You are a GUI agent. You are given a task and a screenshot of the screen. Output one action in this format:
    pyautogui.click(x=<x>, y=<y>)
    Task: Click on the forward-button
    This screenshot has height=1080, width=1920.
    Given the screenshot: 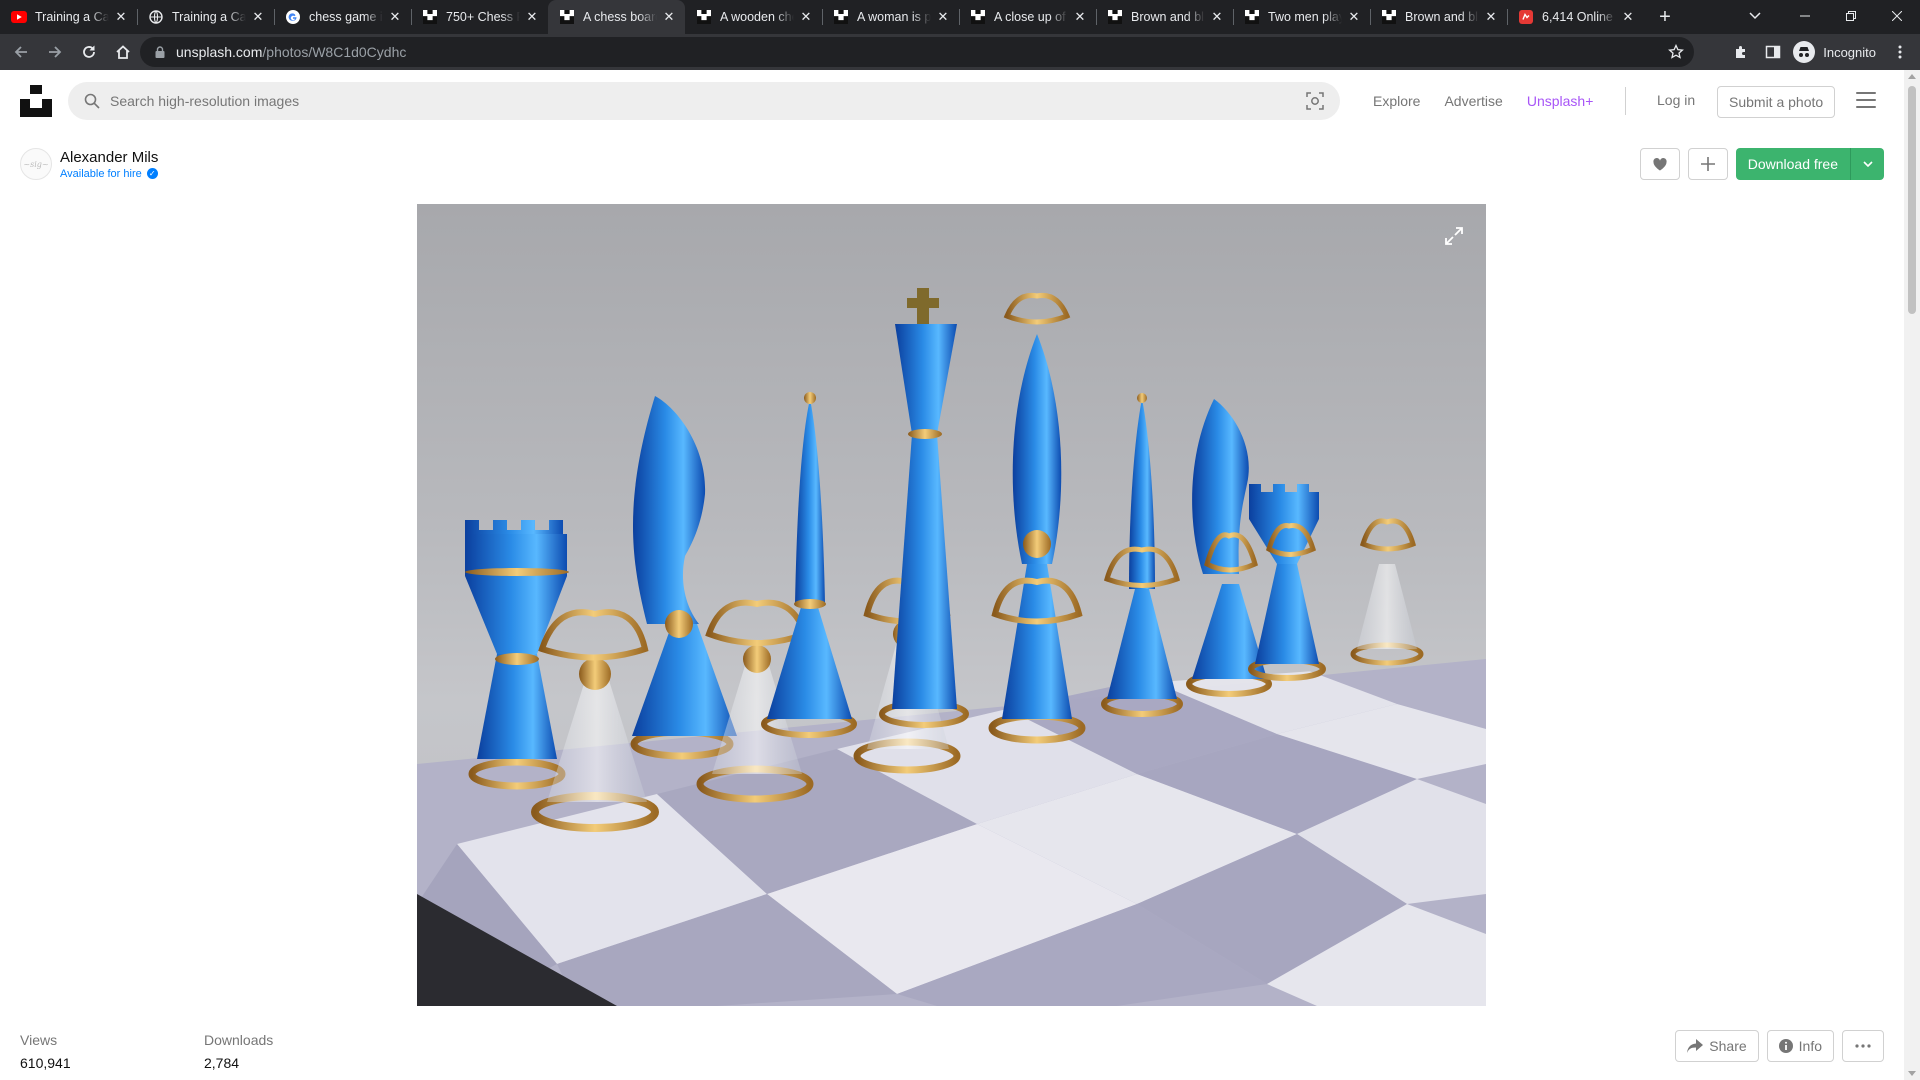 What is the action you would take?
    pyautogui.click(x=55, y=52)
    